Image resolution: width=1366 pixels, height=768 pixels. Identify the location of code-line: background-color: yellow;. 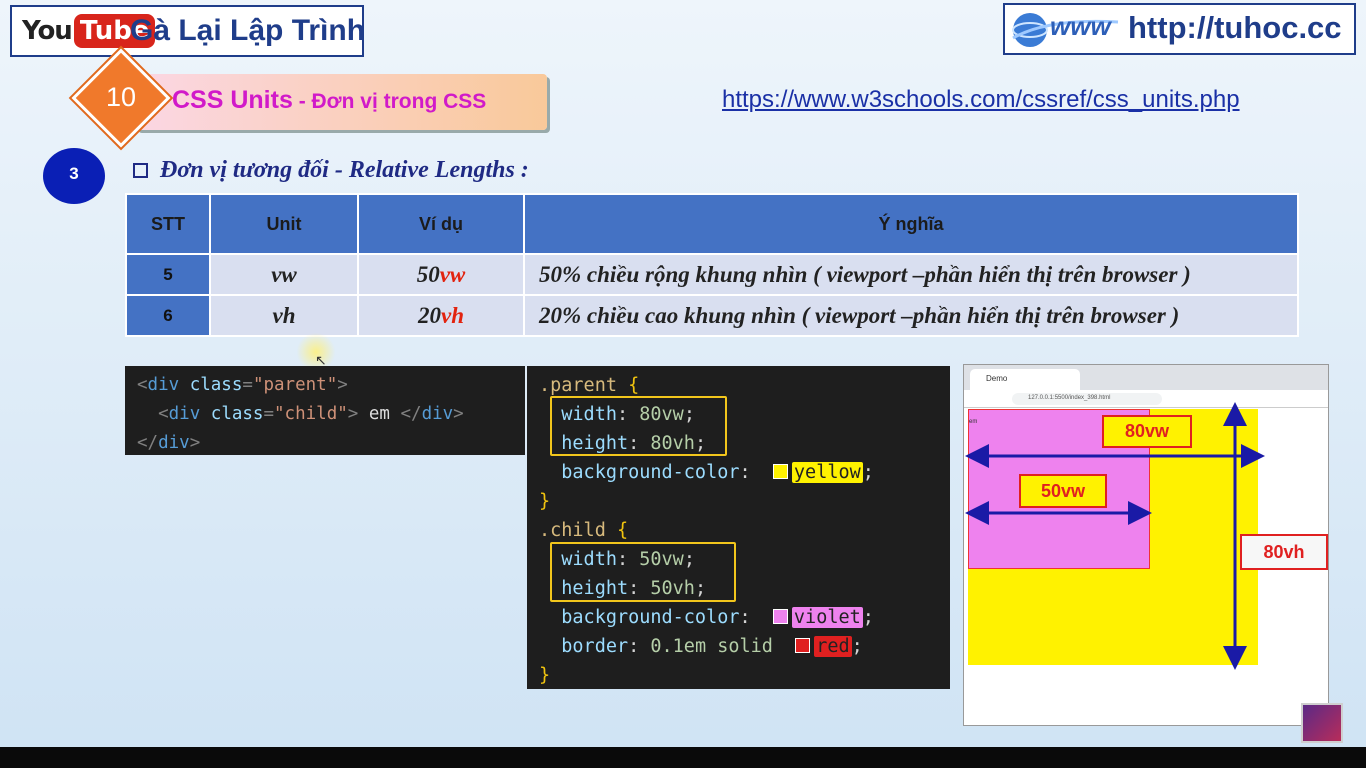
(717, 472).